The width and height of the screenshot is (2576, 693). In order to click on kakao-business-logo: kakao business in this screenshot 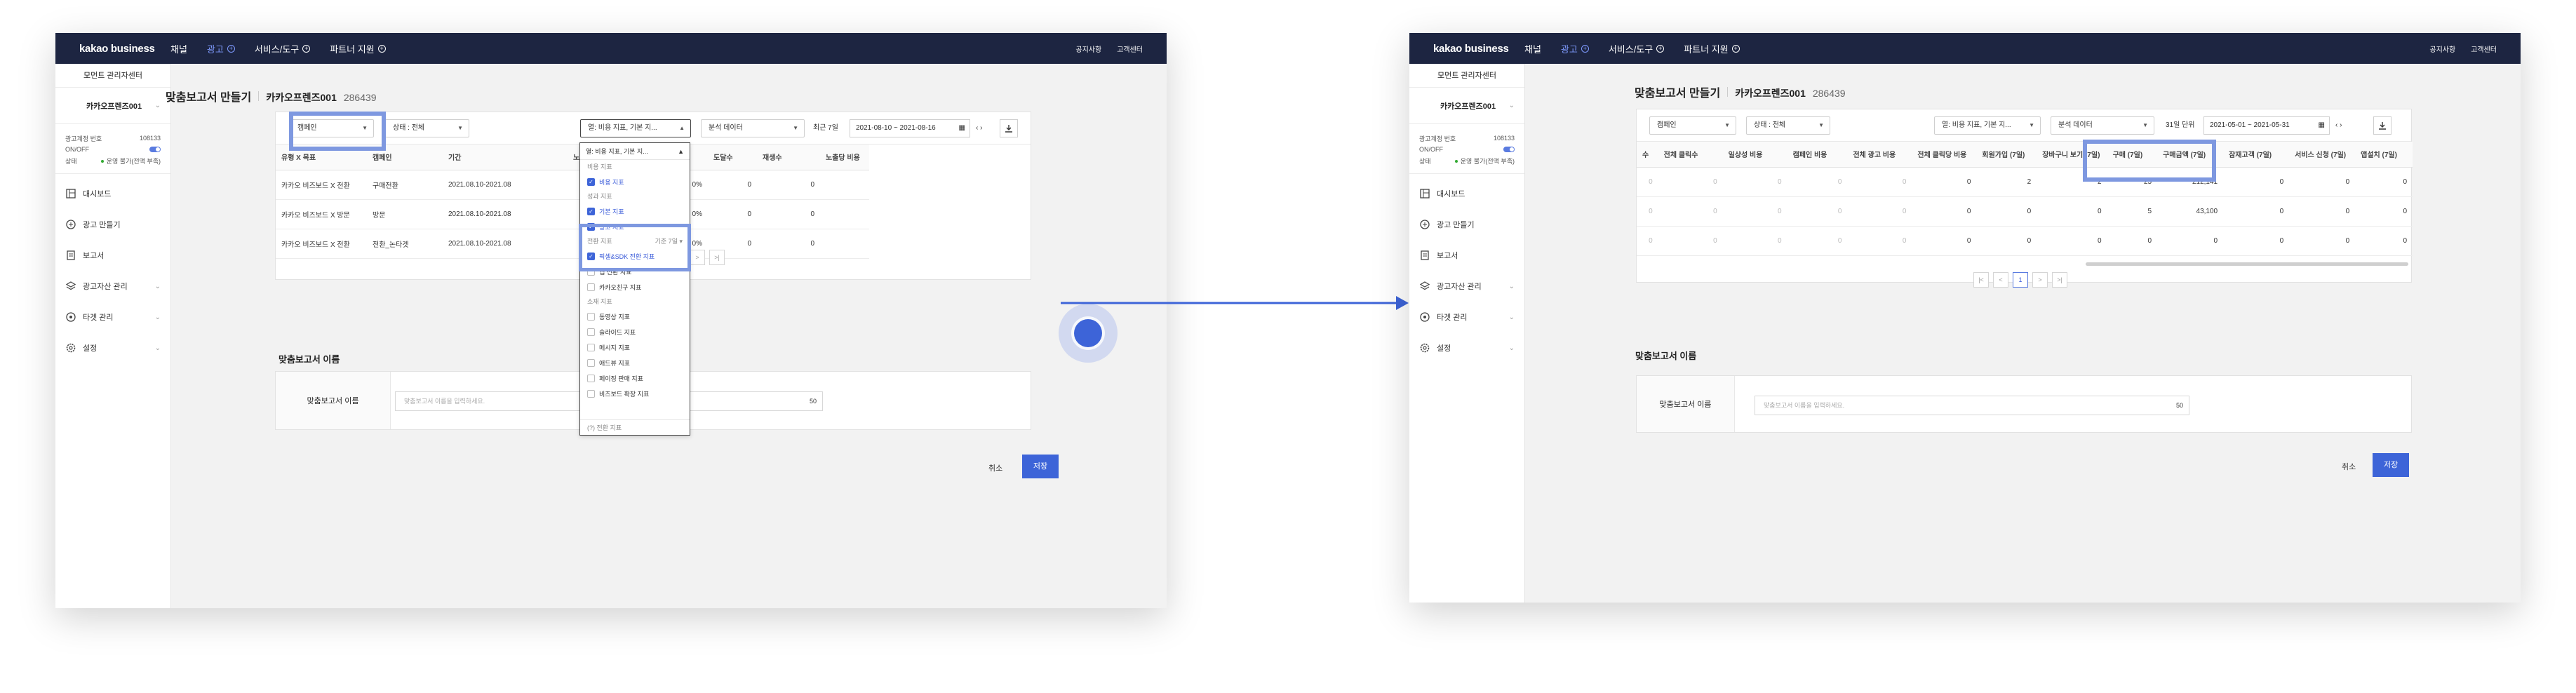, I will do `click(1478, 49)`.